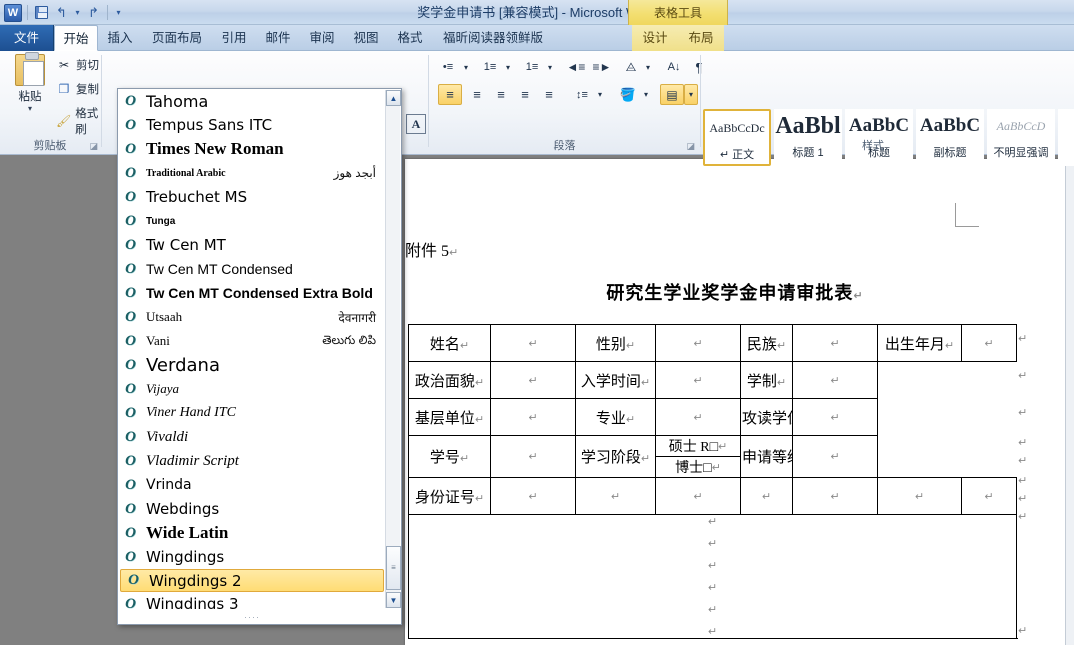 This screenshot has height=645, width=1074. I want to click on table-row: 姓名↵ ↵ 性别↵ ↵ 民族↵ ↵ 出生年月↵ ↵, so click(712, 343).